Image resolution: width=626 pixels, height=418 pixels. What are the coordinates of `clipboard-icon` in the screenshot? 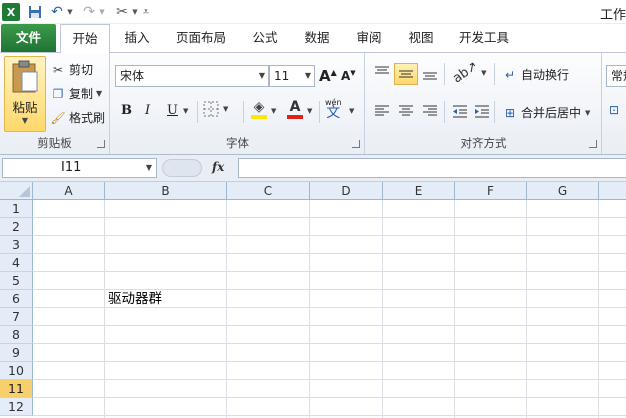 It's located at (25, 76).